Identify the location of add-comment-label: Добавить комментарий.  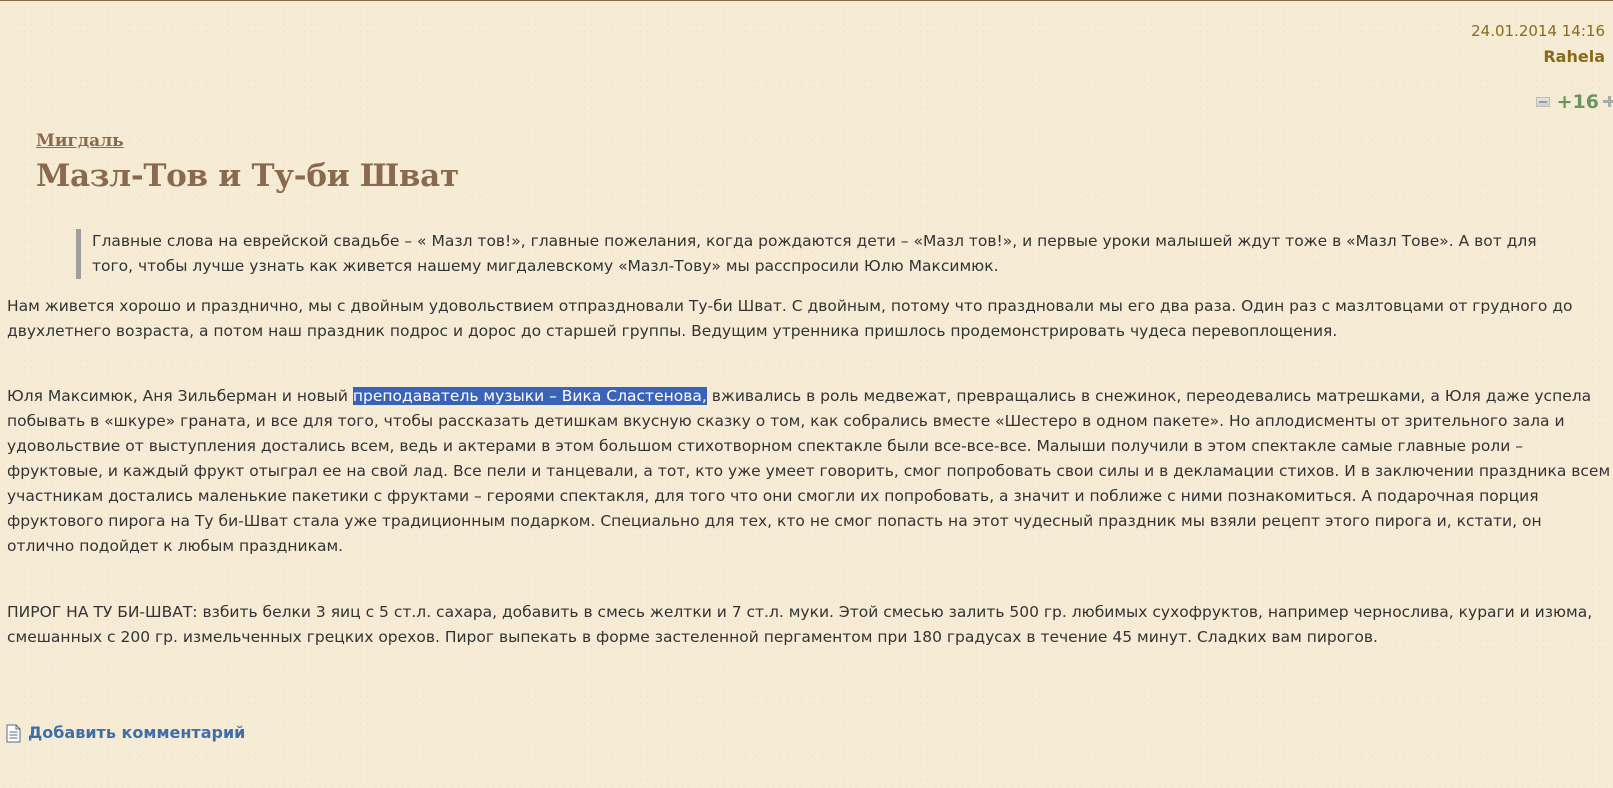
(137, 732).